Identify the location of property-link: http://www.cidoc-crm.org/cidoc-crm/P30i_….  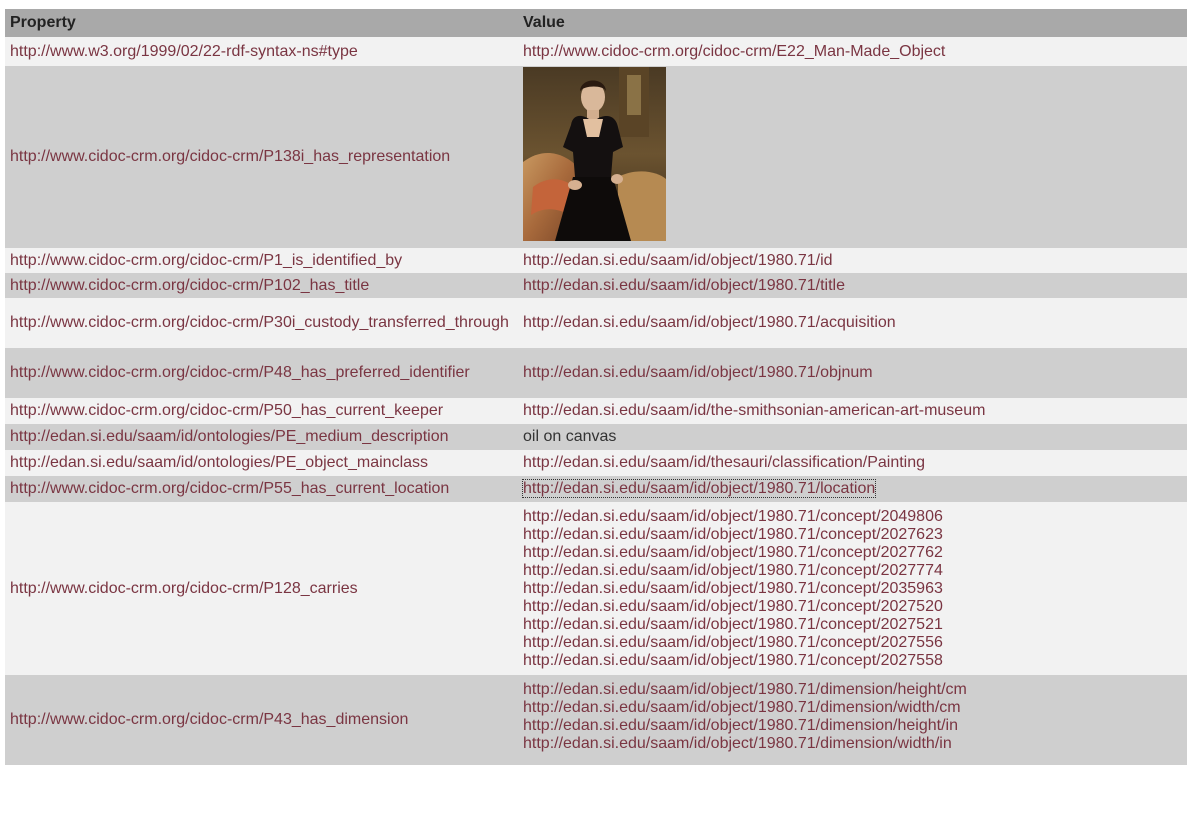
(259, 322).